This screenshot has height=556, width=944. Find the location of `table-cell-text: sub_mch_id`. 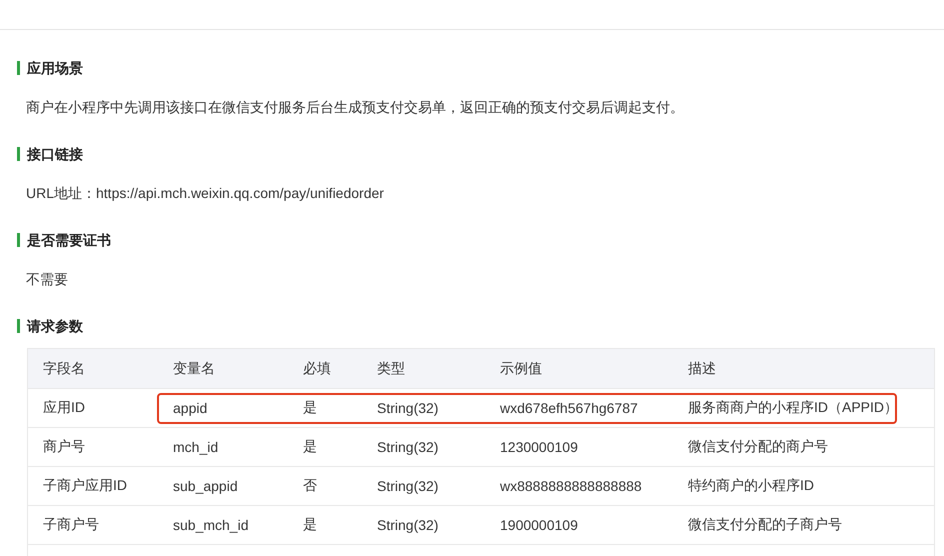

table-cell-text: sub_mch_id is located at coordinates (211, 525).